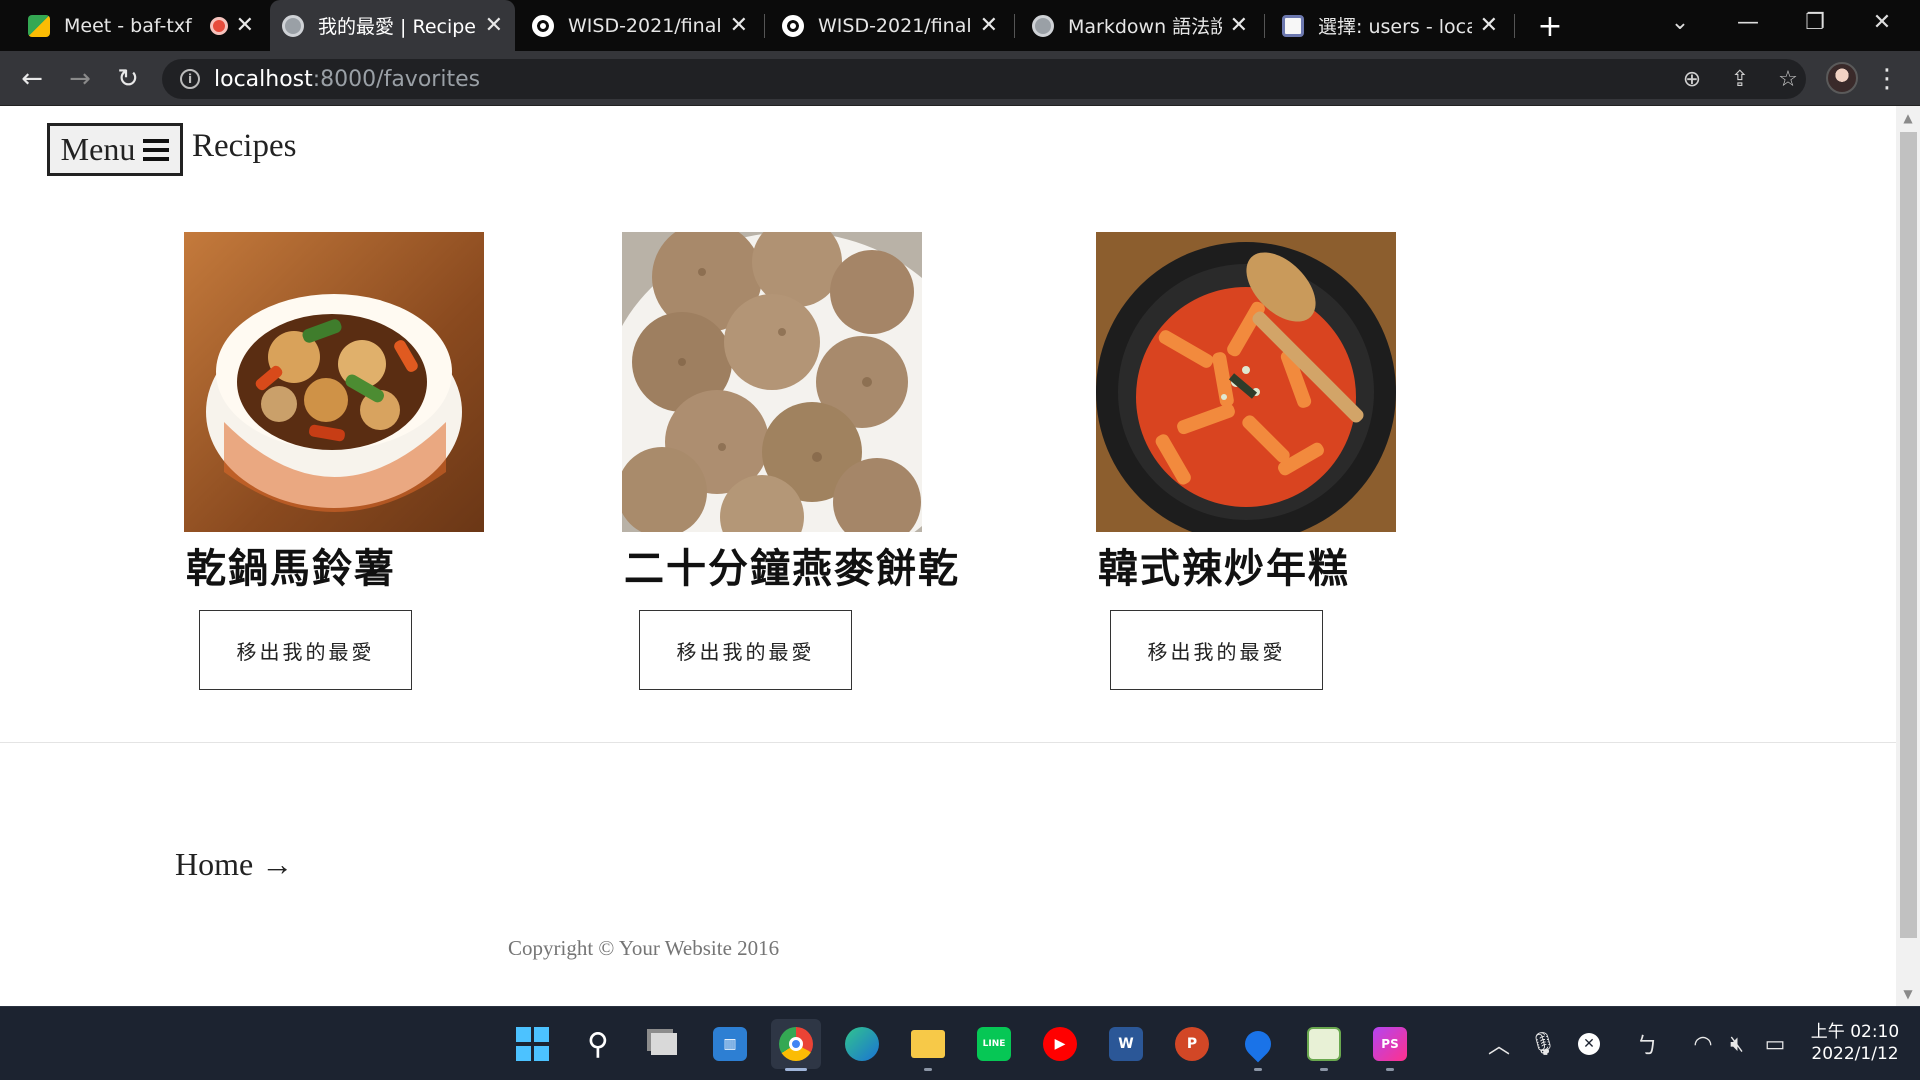  I want to click on forward-icon: →, so click(80, 79).